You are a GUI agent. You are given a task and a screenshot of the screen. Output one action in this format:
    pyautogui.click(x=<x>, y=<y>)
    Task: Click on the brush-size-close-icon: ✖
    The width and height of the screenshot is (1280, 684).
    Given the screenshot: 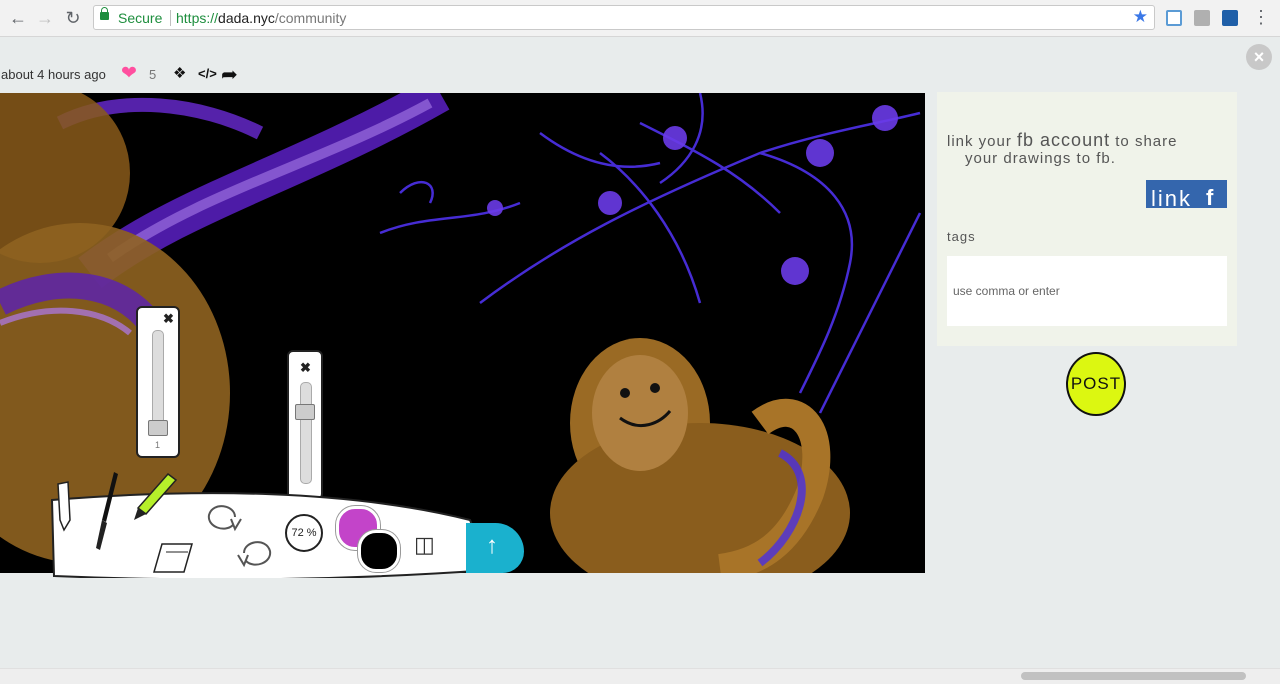 What is the action you would take?
    pyautogui.click(x=168, y=319)
    